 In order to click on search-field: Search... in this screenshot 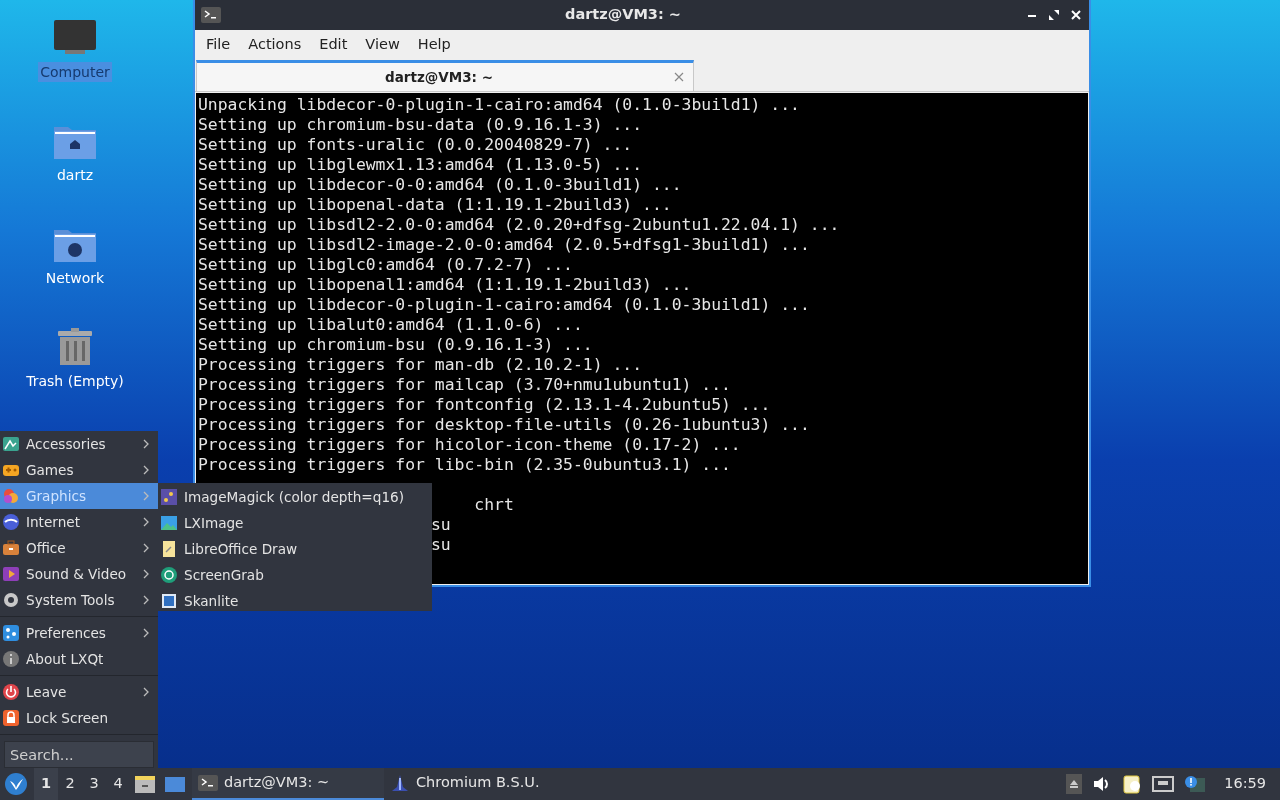, I will do `click(79, 754)`.